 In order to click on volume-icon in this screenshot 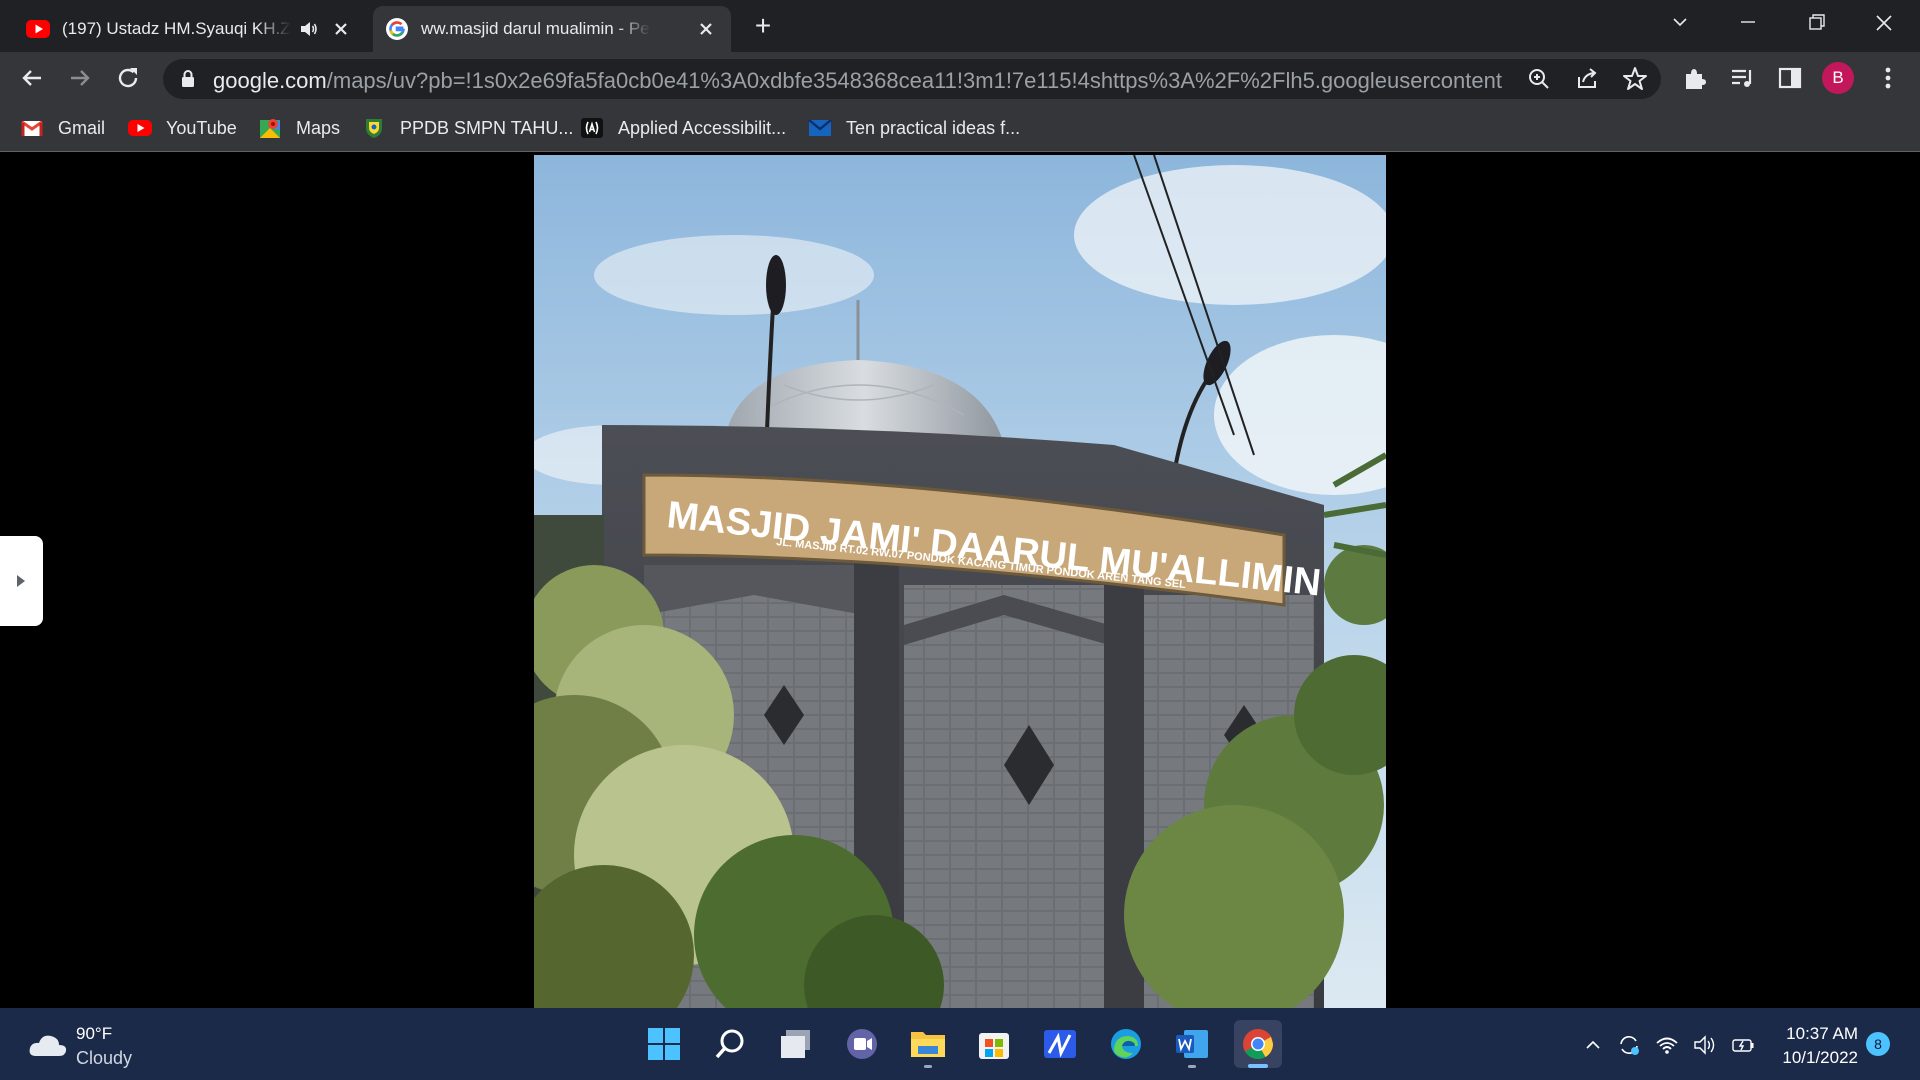, I will do `click(1705, 1045)`.